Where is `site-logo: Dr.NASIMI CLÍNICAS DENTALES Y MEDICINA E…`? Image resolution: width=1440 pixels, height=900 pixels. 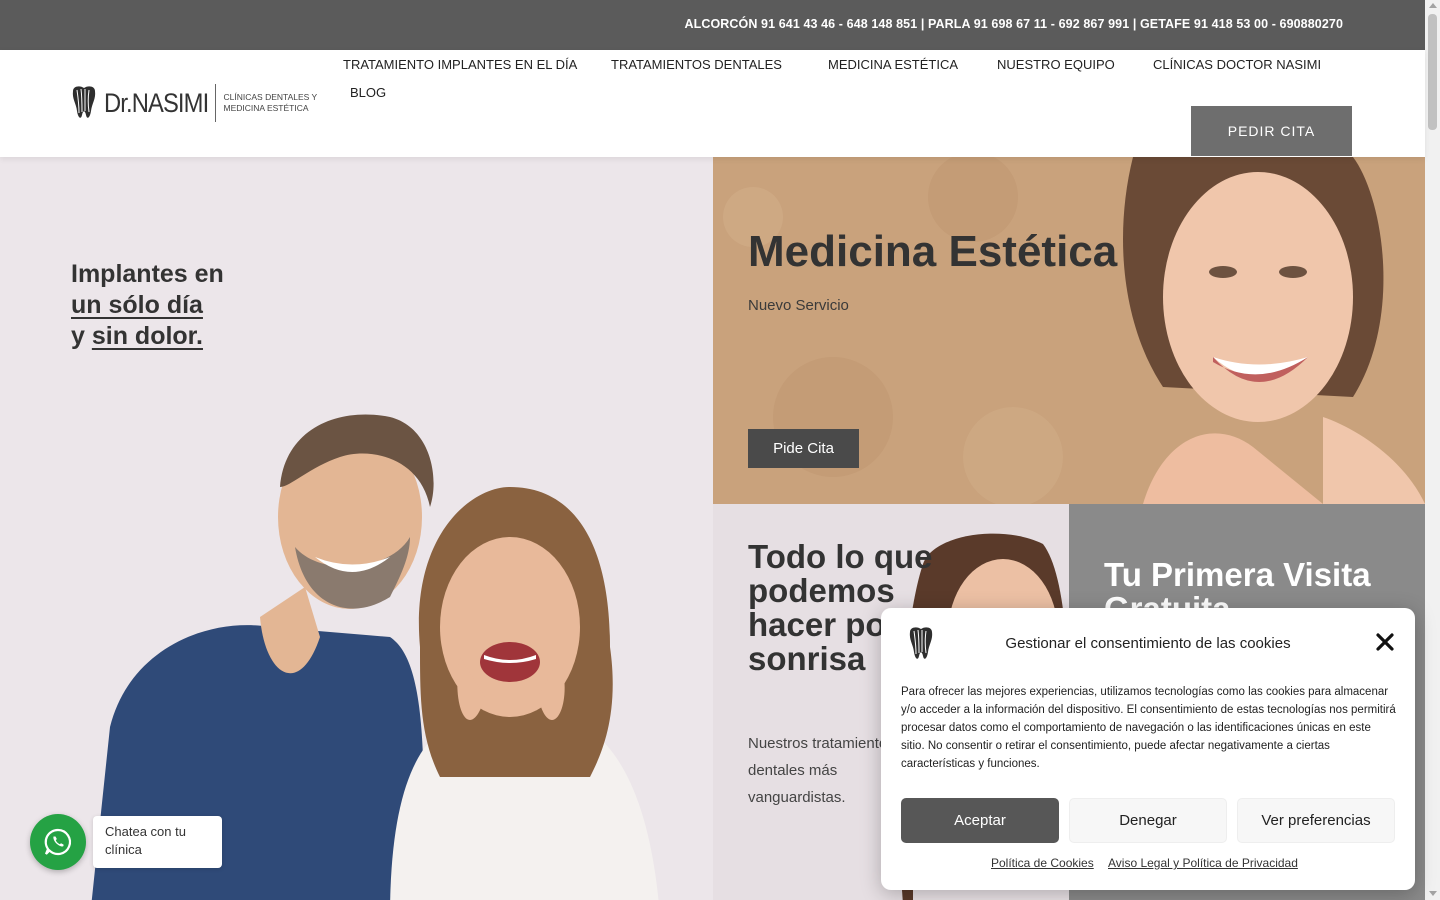
site-logo: Dr.NASIMI CLÍNICAS DENTALES Y MEDICINA E… is located at coordinates (193, 103).